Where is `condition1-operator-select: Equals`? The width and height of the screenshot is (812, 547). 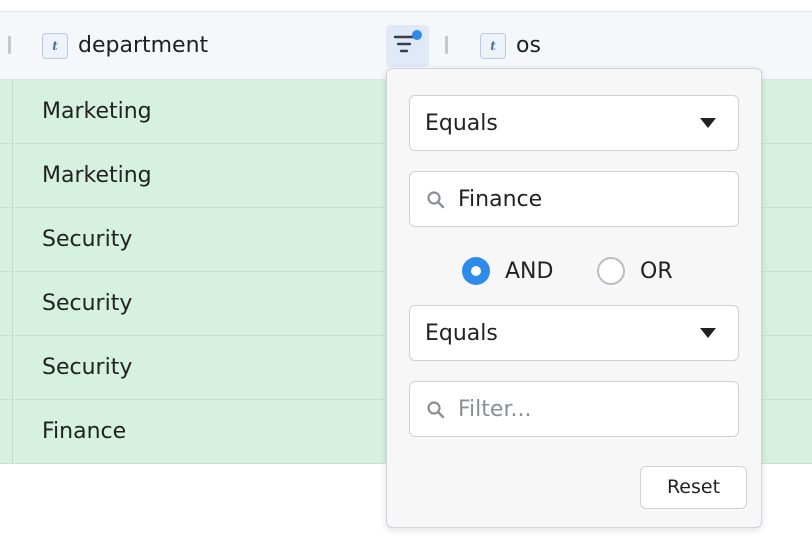
condition1-operator-select: Equals is located at coordinates (574, 123).